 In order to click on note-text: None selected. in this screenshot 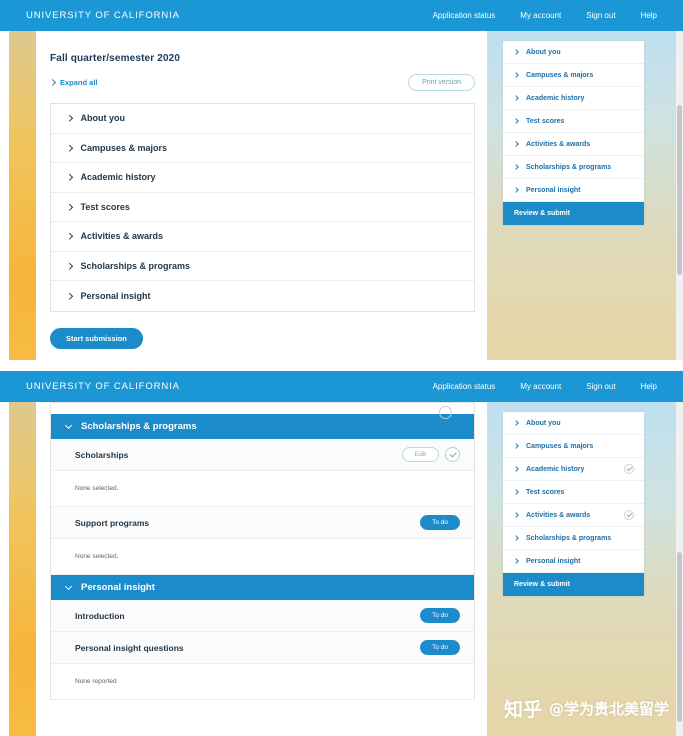, I will do `click(97, 556)`.